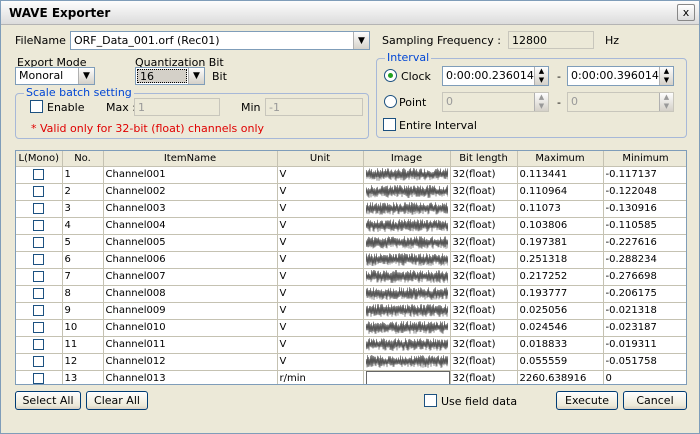  I want to click on no-cell: 10, so click(83, 328).